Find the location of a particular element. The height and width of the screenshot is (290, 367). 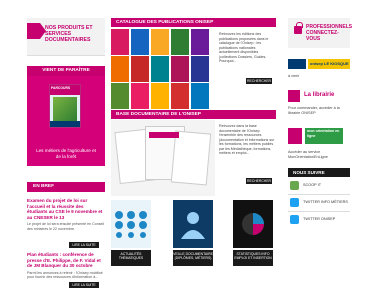

scoopit-icon is located at coordinates (294, 185).